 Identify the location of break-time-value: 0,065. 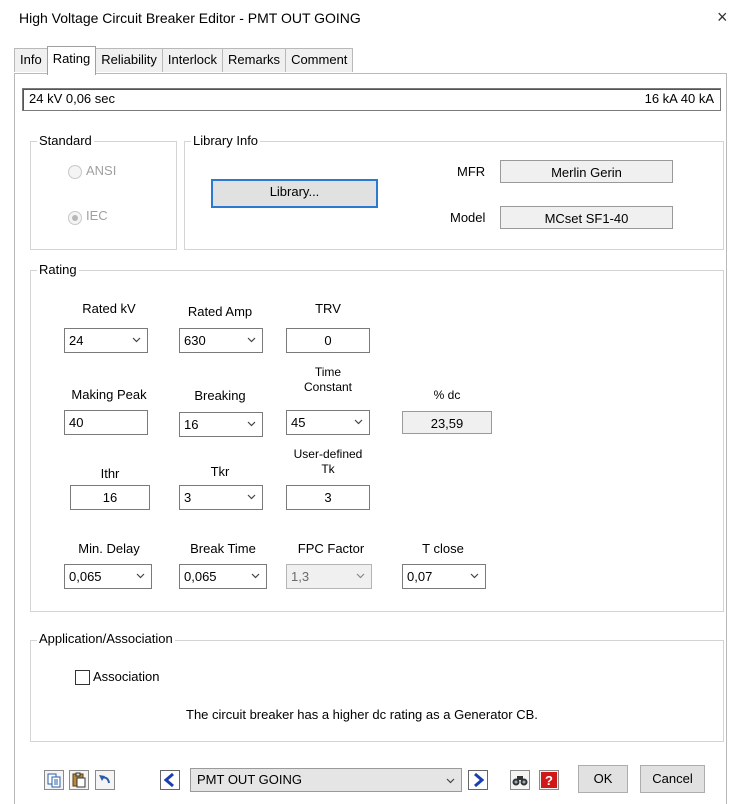
(200, 576).